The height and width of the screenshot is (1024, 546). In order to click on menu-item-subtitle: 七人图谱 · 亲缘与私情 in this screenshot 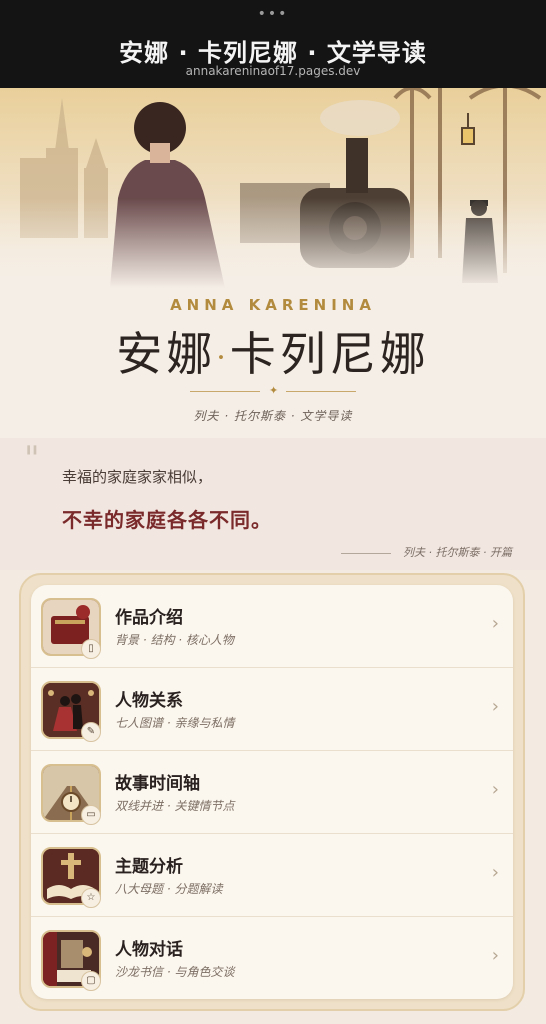, I will do `click(175, 723)`.